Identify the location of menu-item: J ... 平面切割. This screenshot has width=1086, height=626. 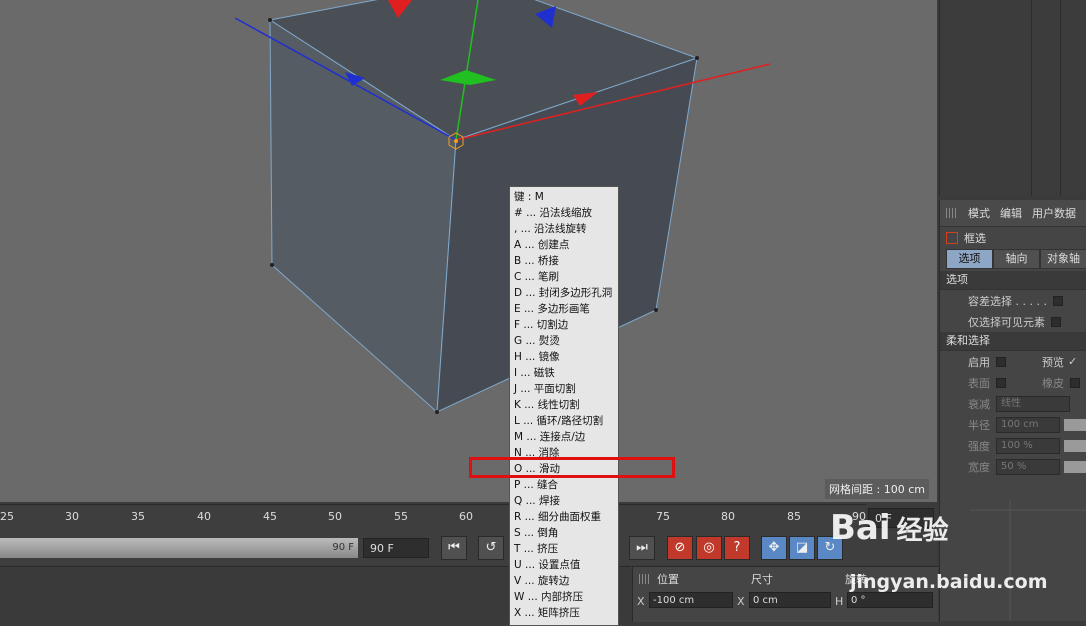
(564, 389).